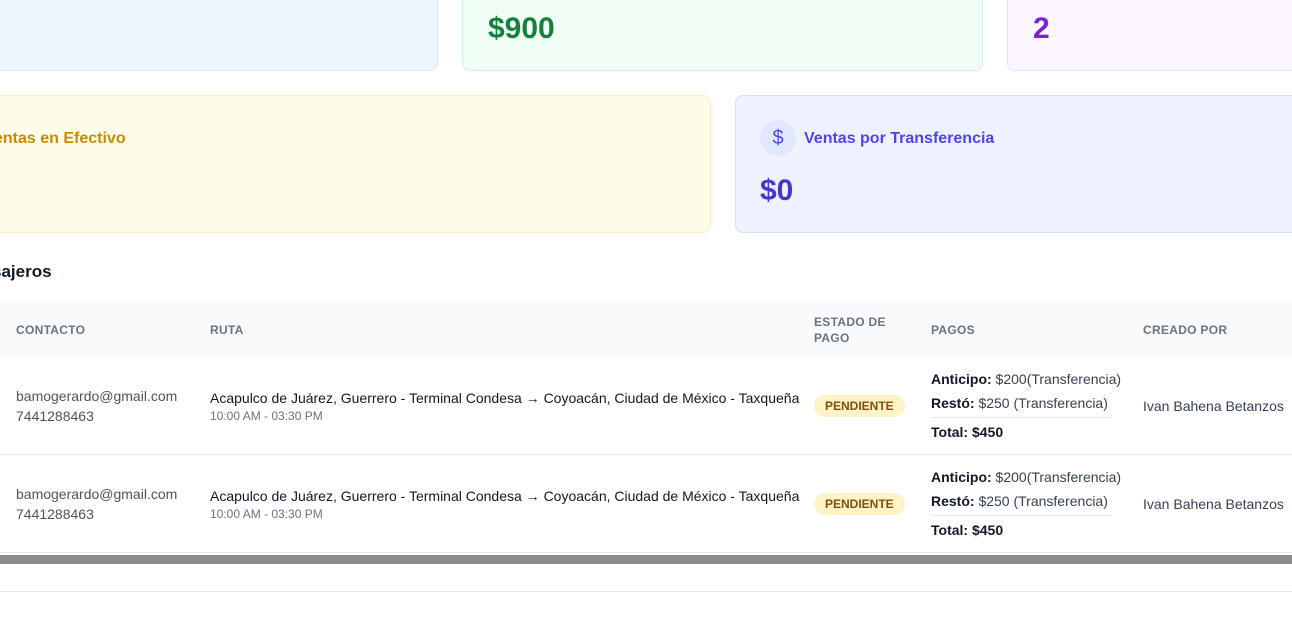  I want to click on stat-count-value: 2, so click(1041, 28).